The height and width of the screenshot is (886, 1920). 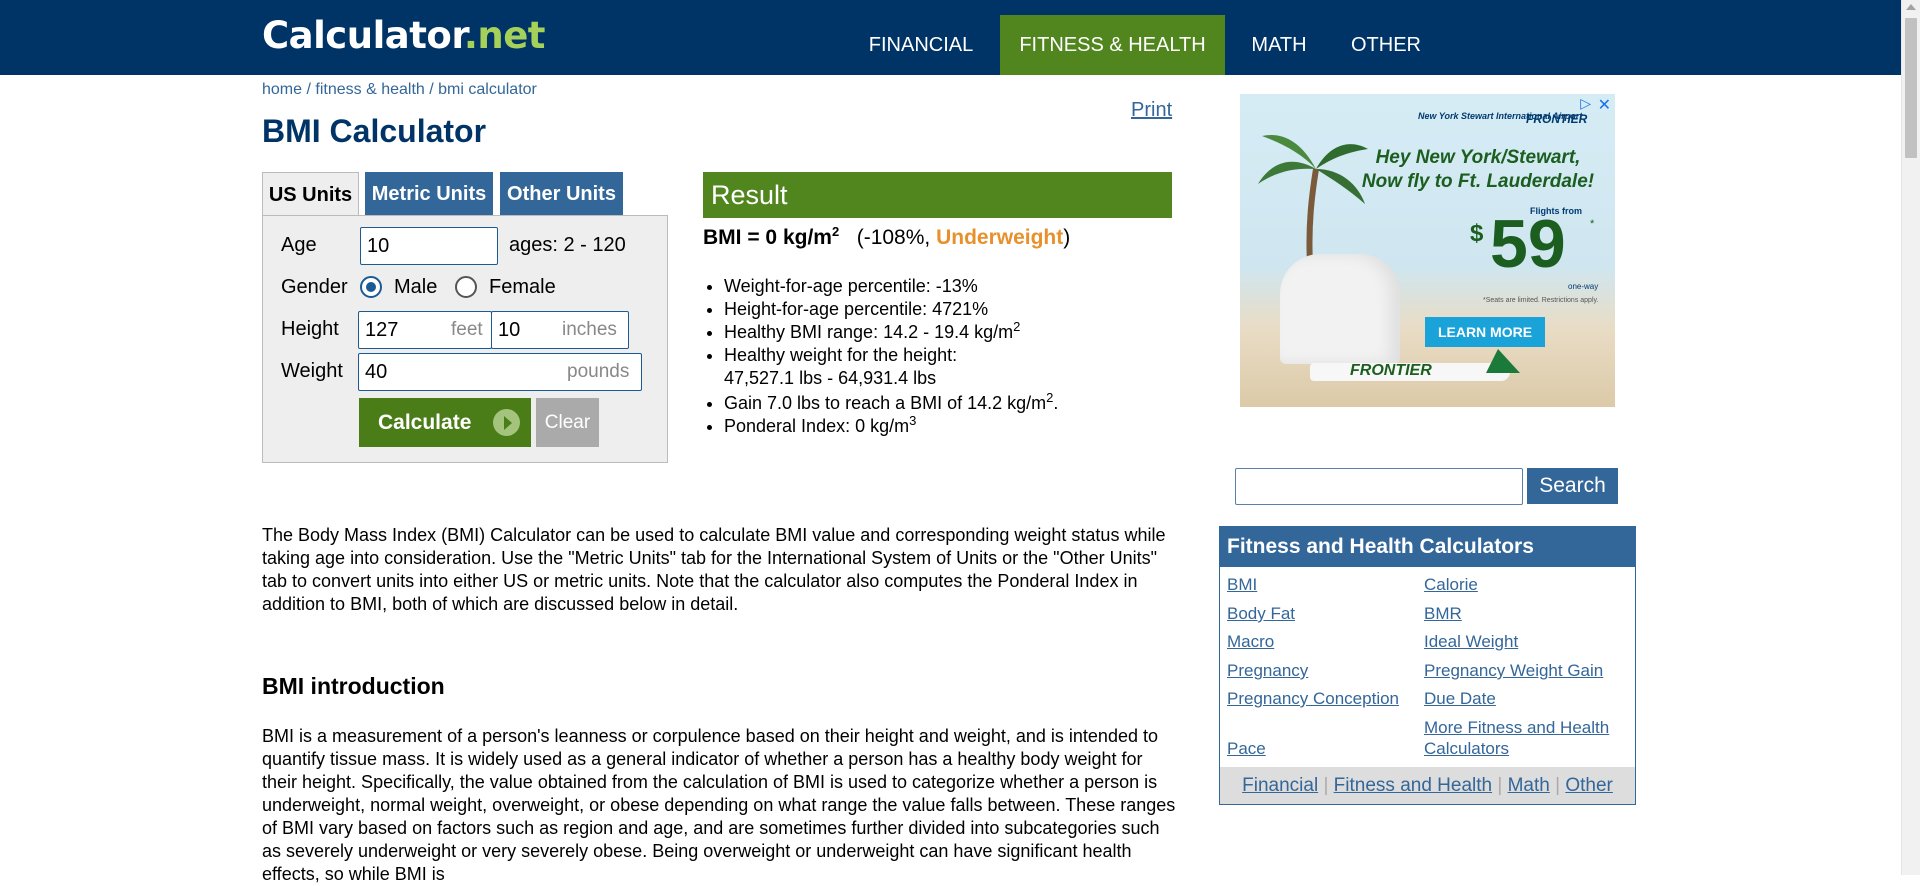 I want to click on scrollbar-thumb, so click(x=1911, y=88).